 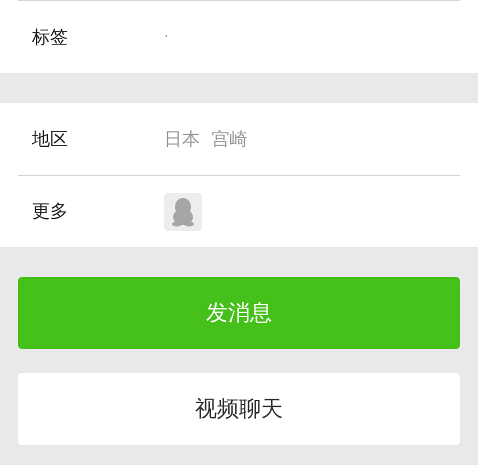 What do you see at coordinates (183, 211) in the screenshot?
I see `penguin-icon` at bounding box center [183, 211].